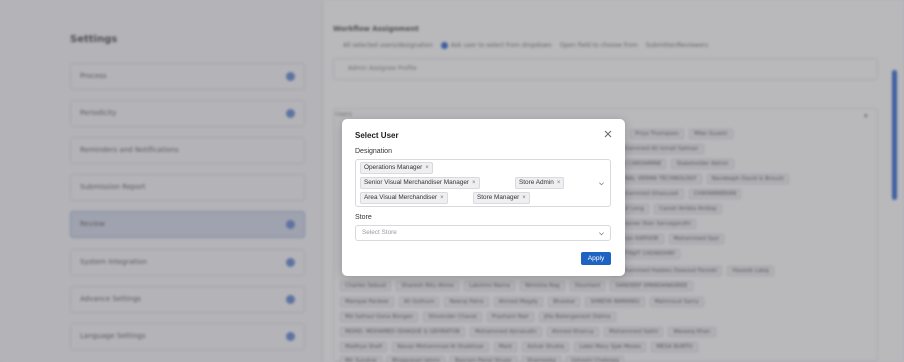 The width and height of the screenshot is (904, 362). Describe the element at coordinates (420, 183) in the screenshot. I see `designation-chip: Senior Visual Merchandiser Manager ×` at that location.